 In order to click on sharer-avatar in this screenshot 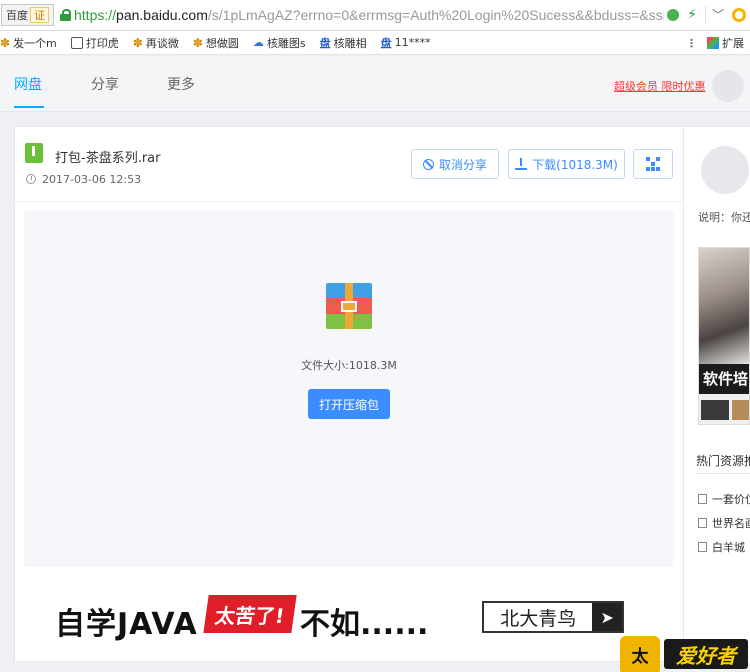, I will do `click(725, 170)`.